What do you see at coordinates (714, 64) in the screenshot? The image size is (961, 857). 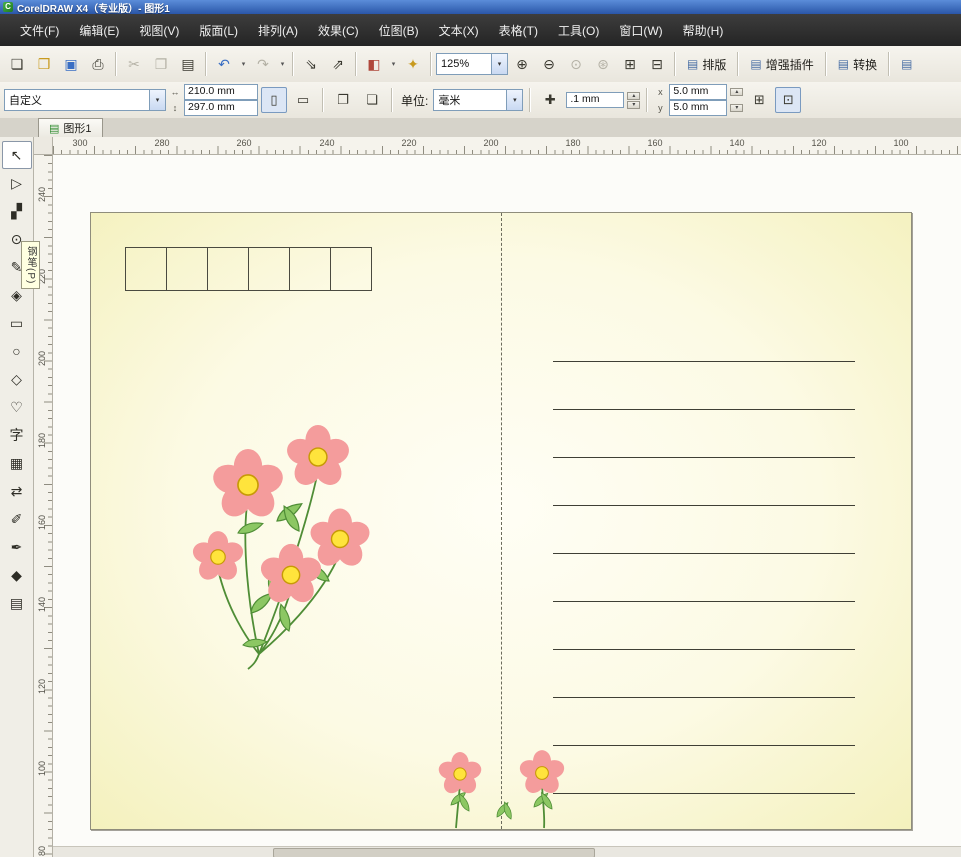 I see `layout-label: 排版` at bounding box center [714, 64].